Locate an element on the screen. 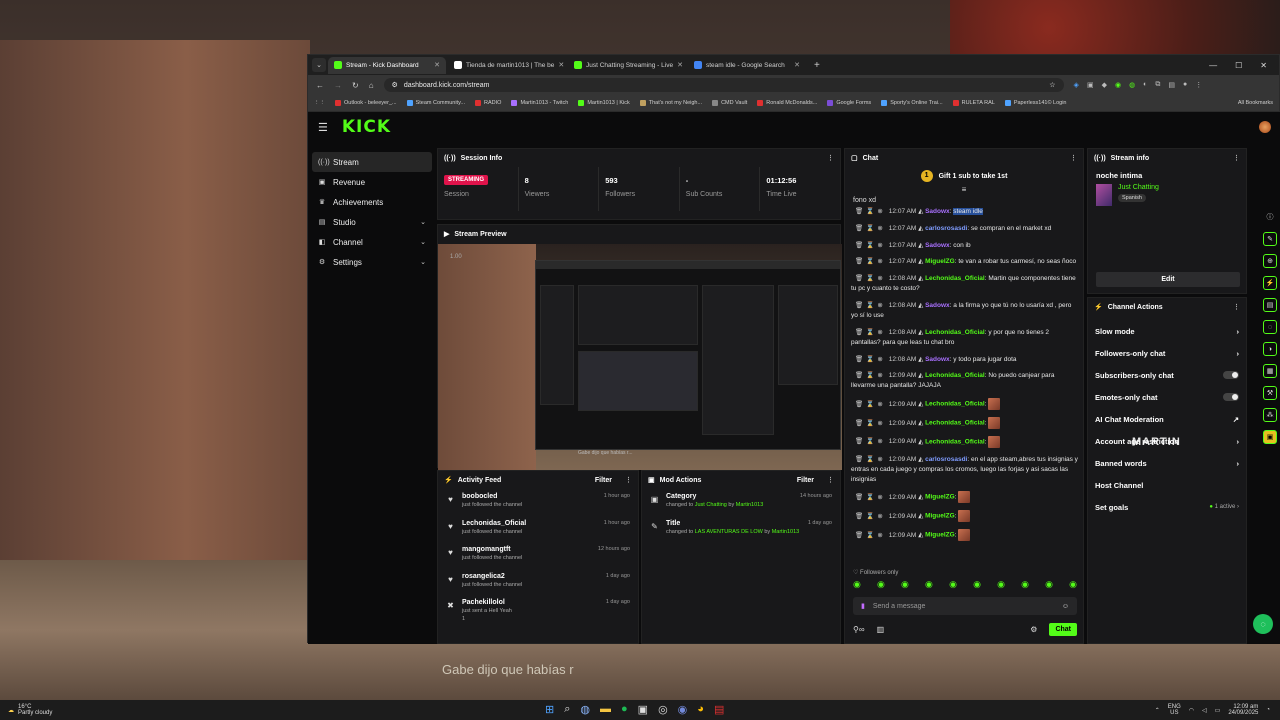 Image resolution: width=1280 pixels, height=720 pixels. activity-menu-icon: ⋮ is located at coordinates (628, 480).